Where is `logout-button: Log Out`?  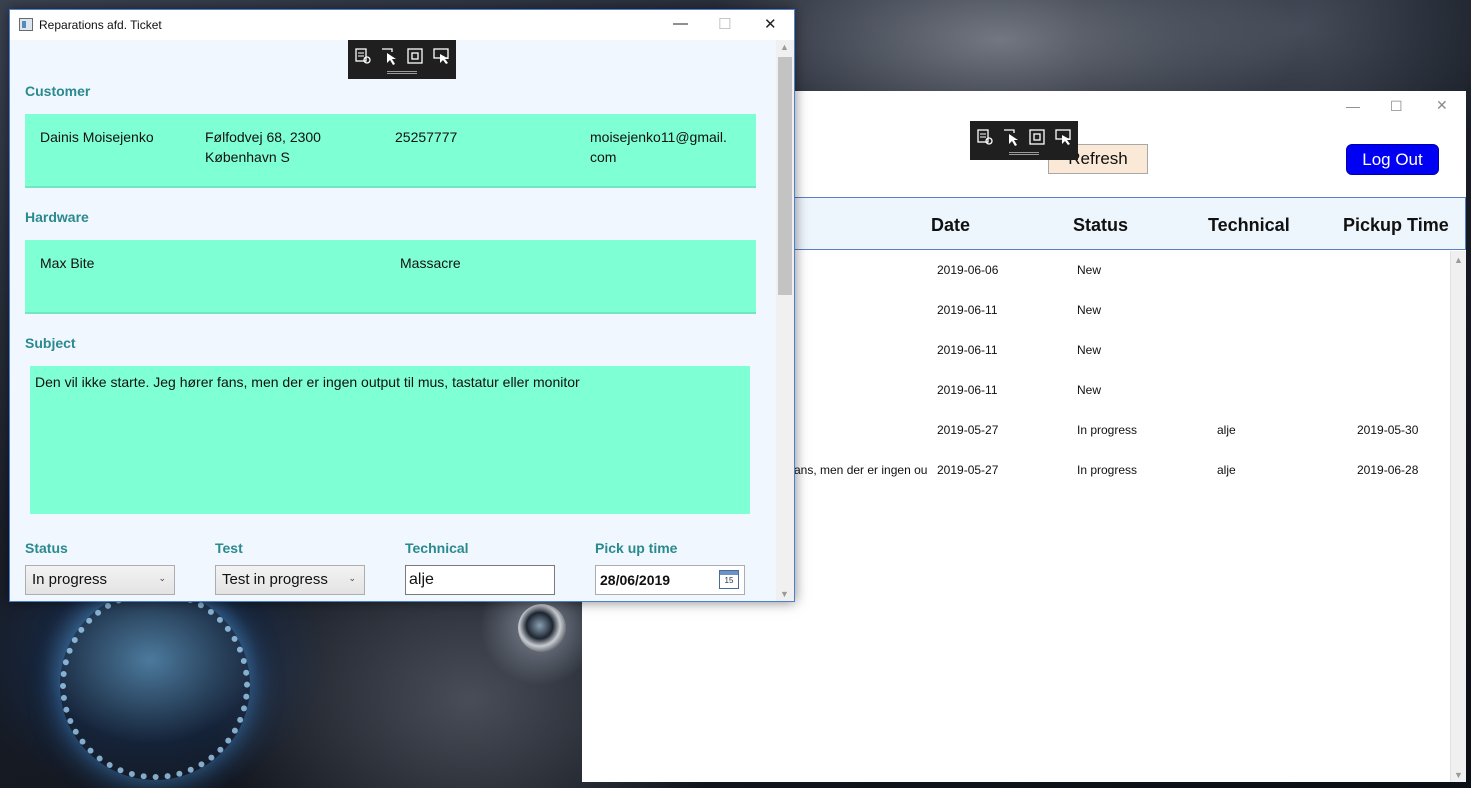 logout-button: Log Out is located at coordinates (1392, 159).